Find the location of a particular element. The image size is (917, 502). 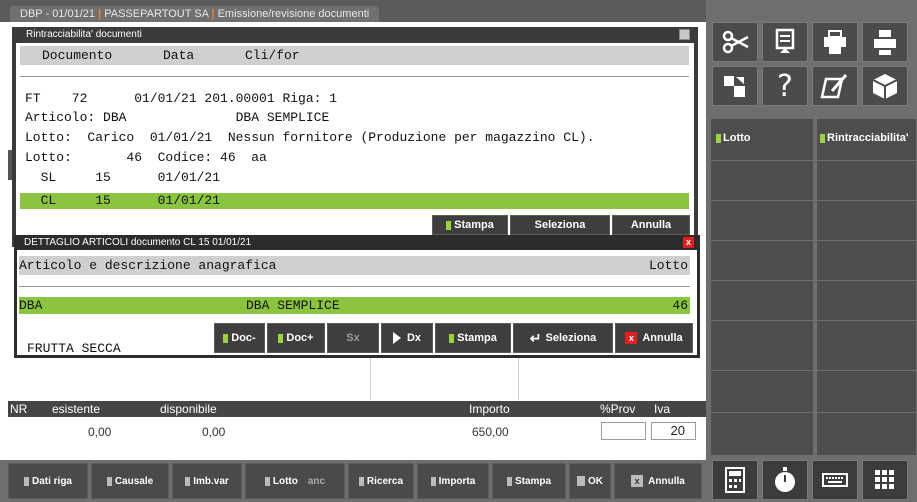

stopwatch-icon is located at coordinates (785, 480).